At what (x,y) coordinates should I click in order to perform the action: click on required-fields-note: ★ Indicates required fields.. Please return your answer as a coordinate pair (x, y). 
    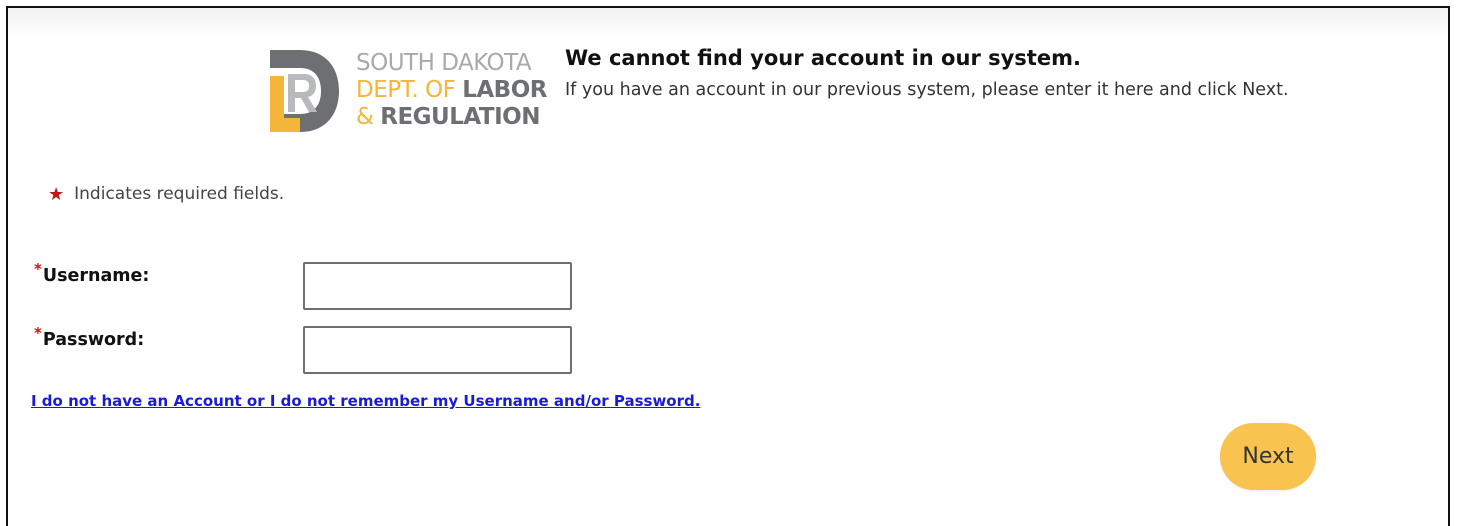
    Looking at the image, I should click on (166, 194).